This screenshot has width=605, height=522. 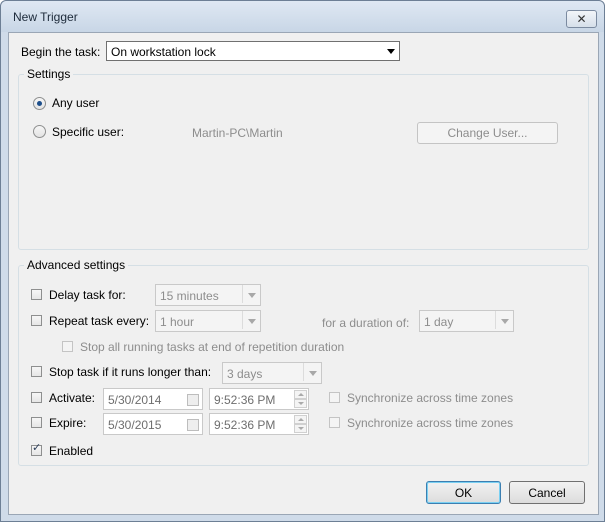 What do you see at coordinates (366, 323) in the screenshot?
I see `duration-label: for a duration of:` at bounding box center [366, 323].